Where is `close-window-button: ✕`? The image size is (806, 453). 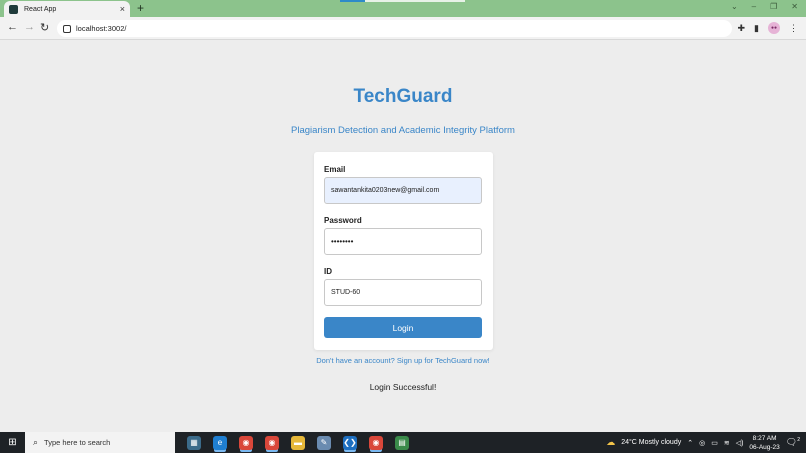
close-window-button: ✕ is located at coordinates (794, 6).